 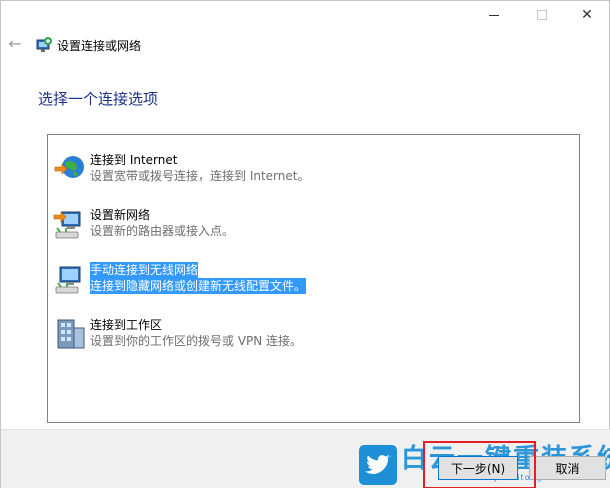 I want to click on page-heading: 选择一个连接选项, so click(x=98, y=99).